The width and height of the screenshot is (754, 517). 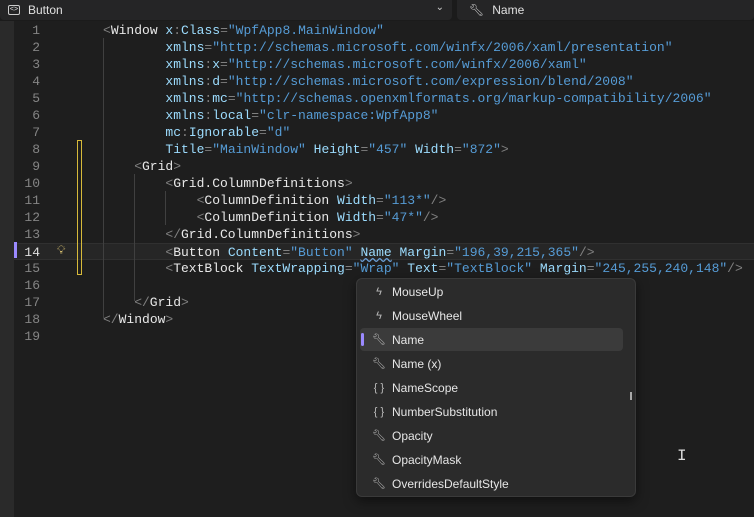 What do you see at coordinates (32, 336) in the screenshot?
I see `line-number: 19` at bounding box center [32, 336].